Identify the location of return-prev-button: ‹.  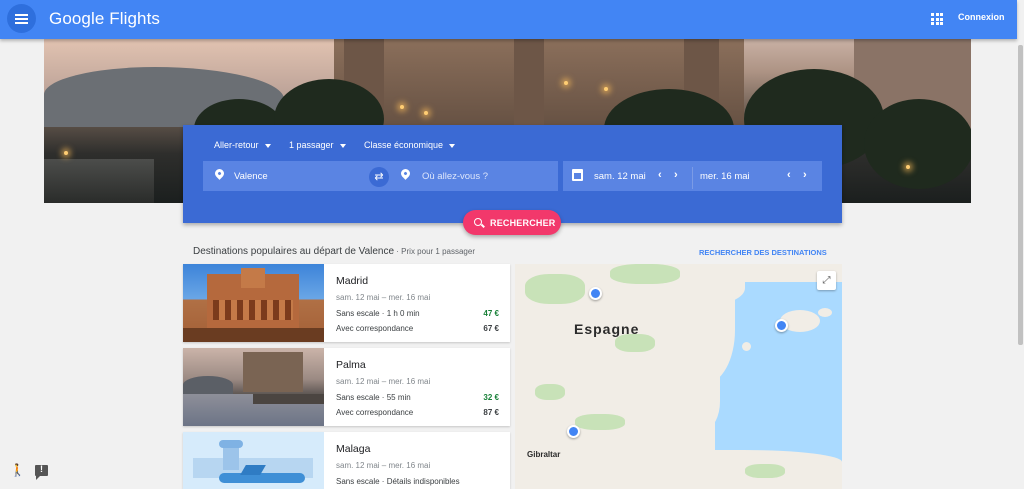
(789, 175).